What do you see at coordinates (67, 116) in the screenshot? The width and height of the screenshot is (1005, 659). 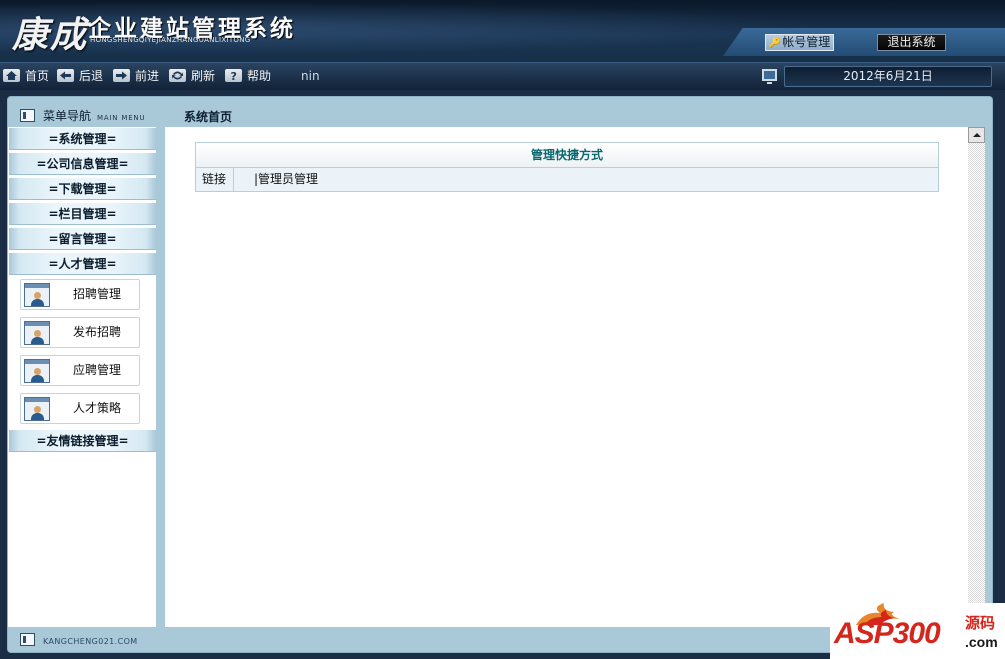 I see `menu-title: 菜单导航` at bounding box center [67, 116].